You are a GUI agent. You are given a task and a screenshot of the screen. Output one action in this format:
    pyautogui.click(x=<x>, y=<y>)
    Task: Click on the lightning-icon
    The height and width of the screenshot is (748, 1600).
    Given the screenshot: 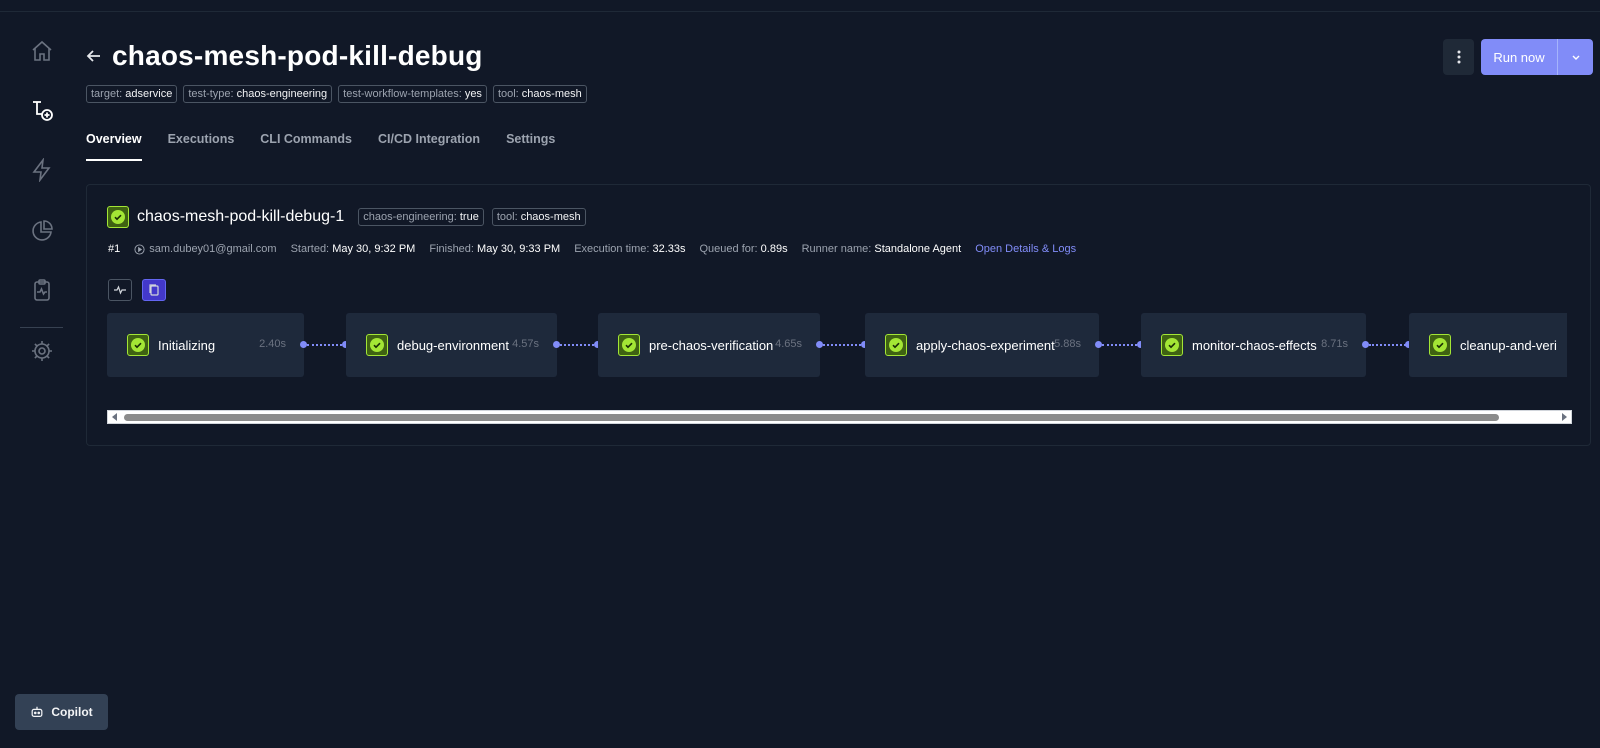 What is the action you would take?
    pyautogui.click(x=42, y=170)
    